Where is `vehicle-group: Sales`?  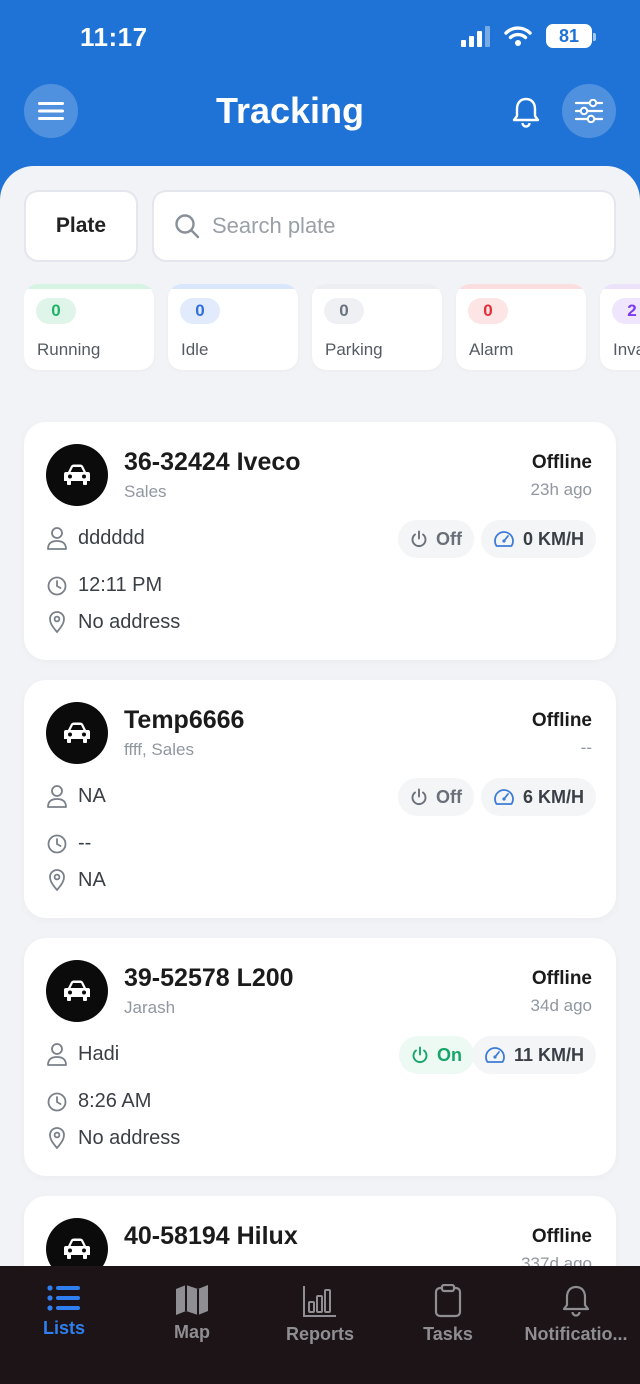 vehicle-group: Sales is located at coordinates (145, 491).